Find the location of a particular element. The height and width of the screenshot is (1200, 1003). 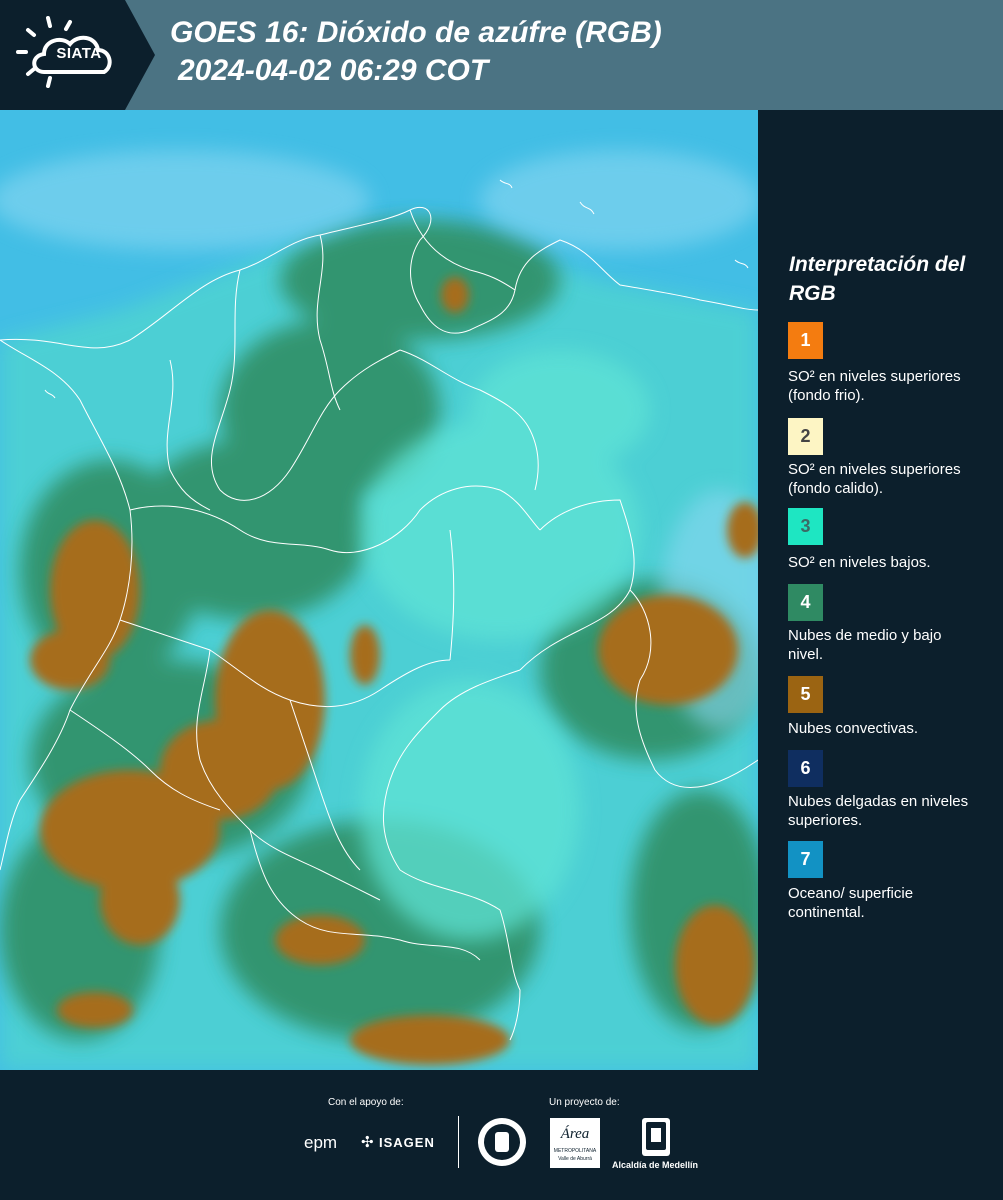

legend-num-1: 1 is located at coordinates (805, 340).